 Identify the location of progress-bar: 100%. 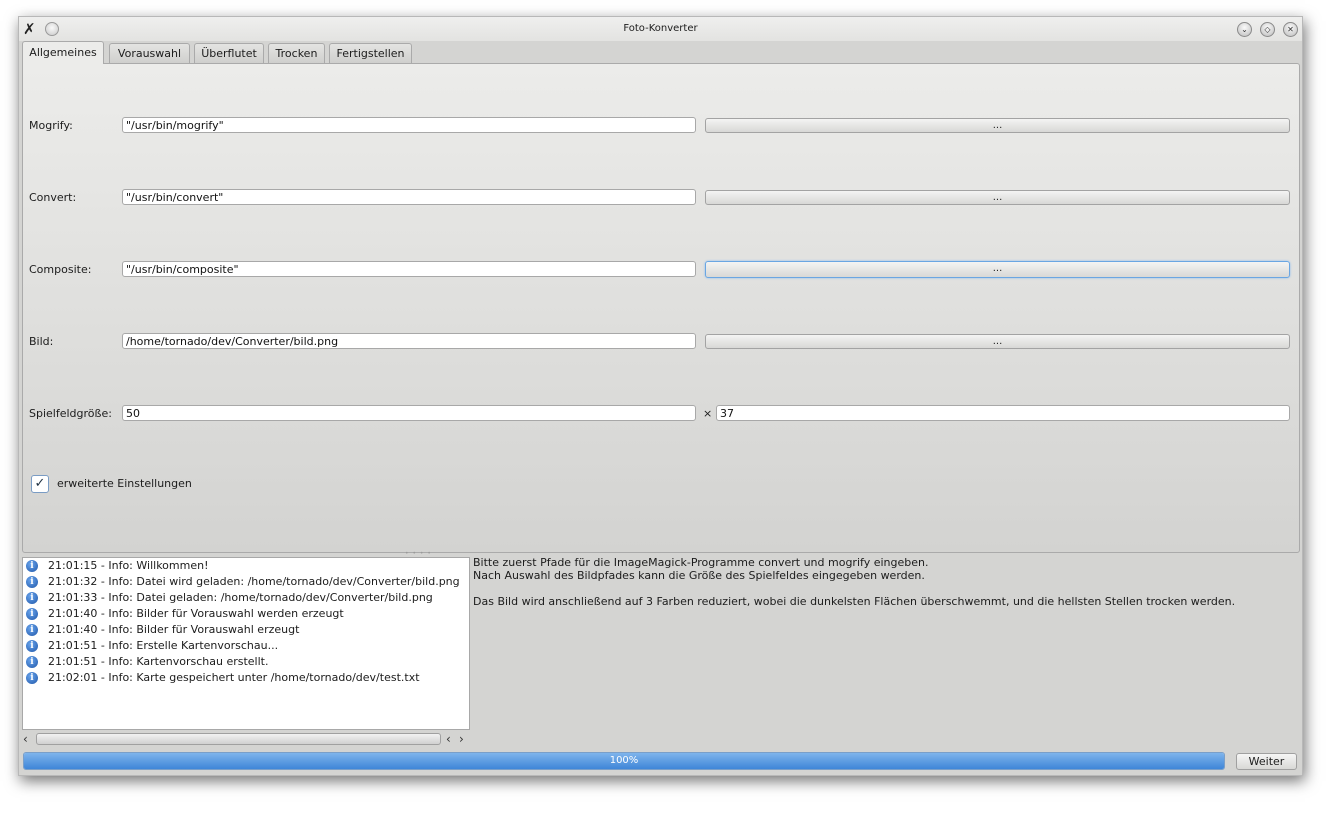
(624, 761).